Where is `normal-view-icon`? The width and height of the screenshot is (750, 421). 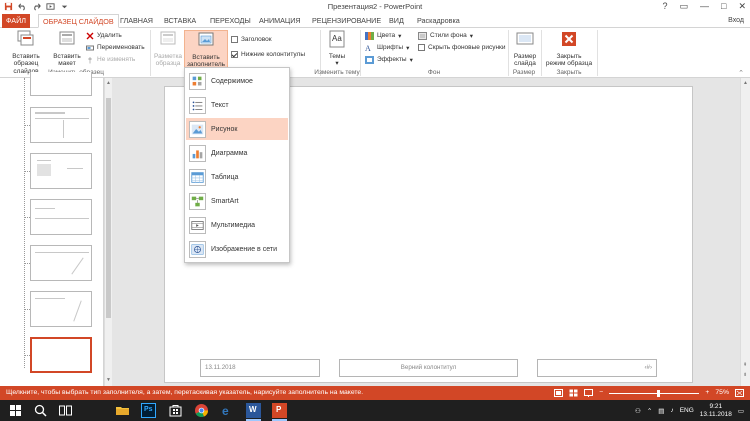
normal-view-icon is located at coordinates (559, 393).